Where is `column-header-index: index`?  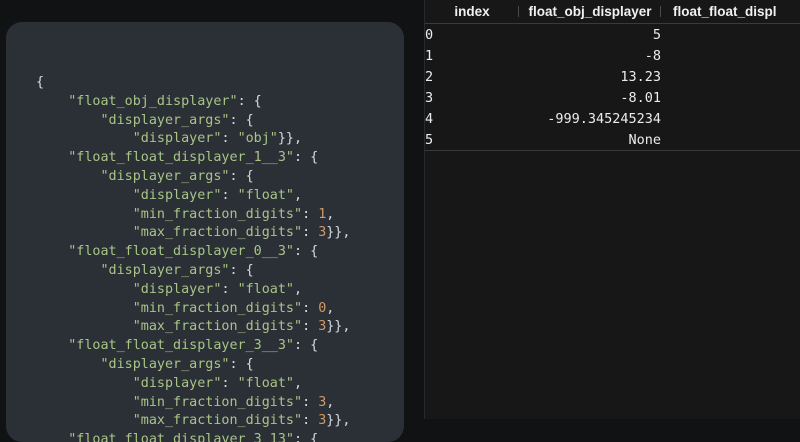 column-header-index: index is located at coordinates (472, 12).